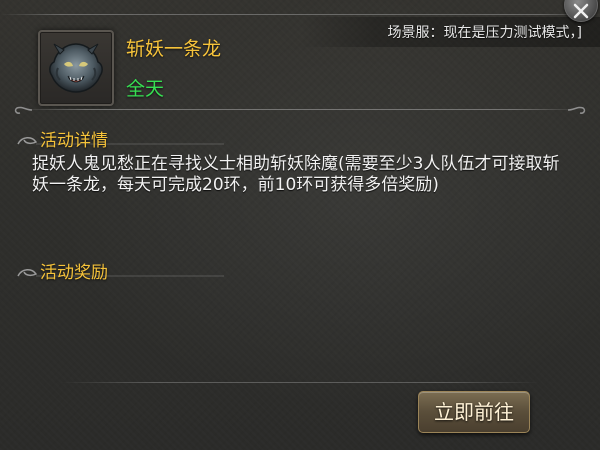 The image size is (600, 450). Describe the element at coordinates (576, 110) in the screenshot. I see `divider-right-ornament-icon` at that location.